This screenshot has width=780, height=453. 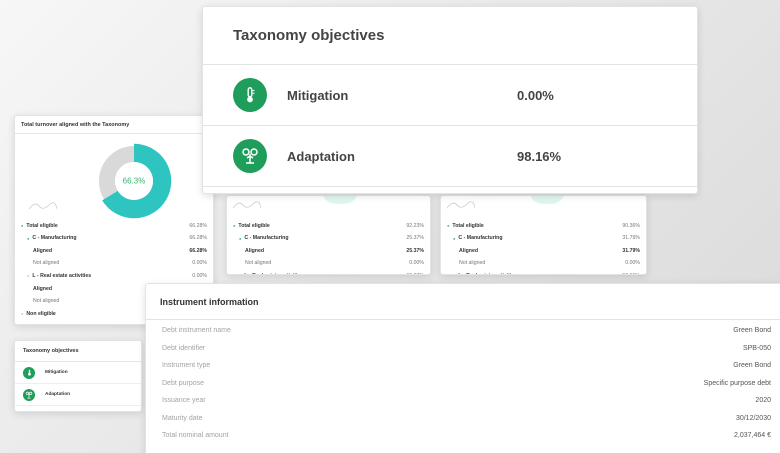 What do you see at coordinates (328, 250) in the screenshot?
I see `breakdown-row: Aligned 25.37%` at bounding box center [328, 250].